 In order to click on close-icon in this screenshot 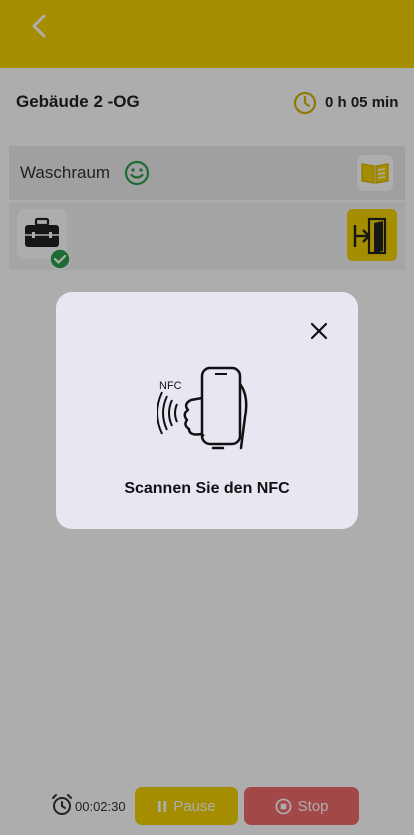, I will do `click(319, 331)`.